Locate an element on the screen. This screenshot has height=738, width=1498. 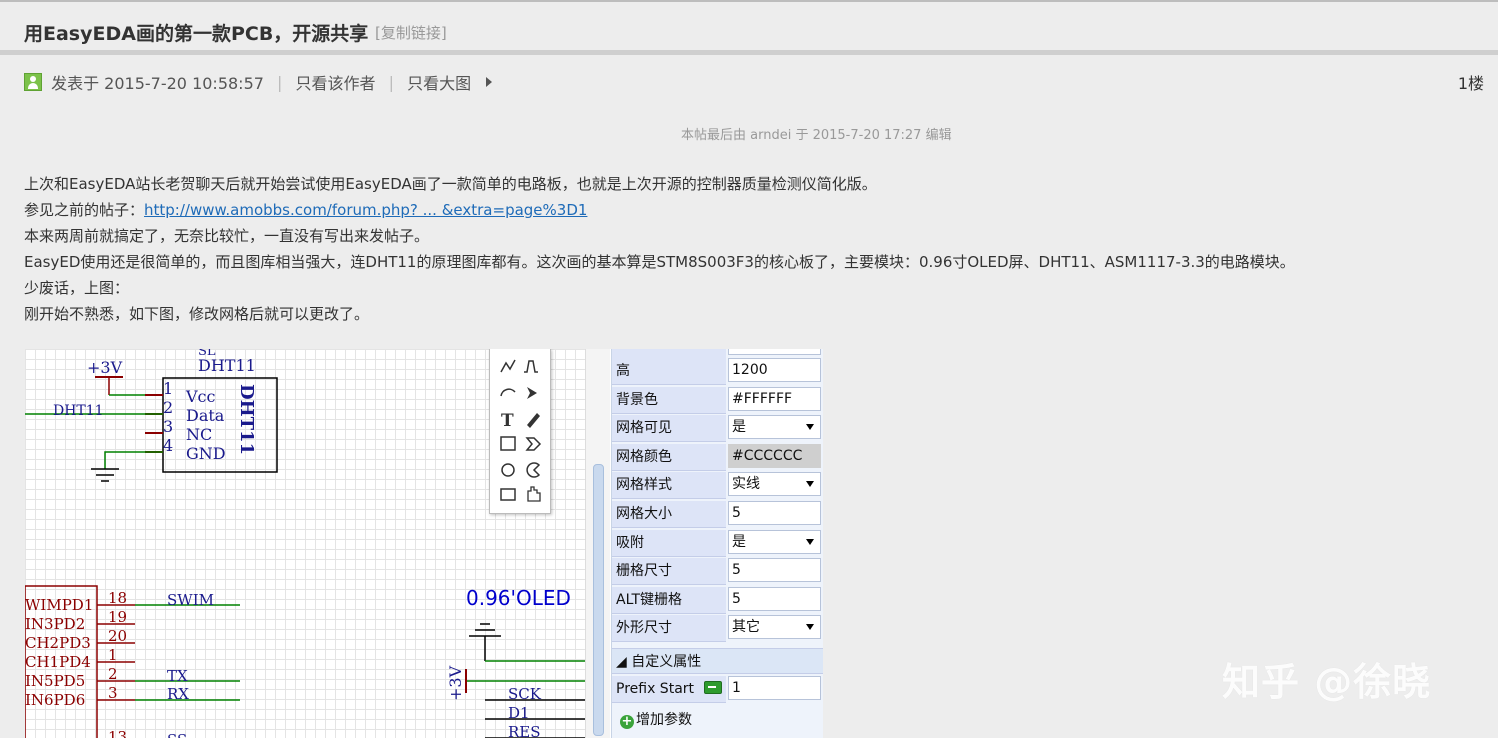
prop-input: #CCCCCC is located at coordinates (774, 455).